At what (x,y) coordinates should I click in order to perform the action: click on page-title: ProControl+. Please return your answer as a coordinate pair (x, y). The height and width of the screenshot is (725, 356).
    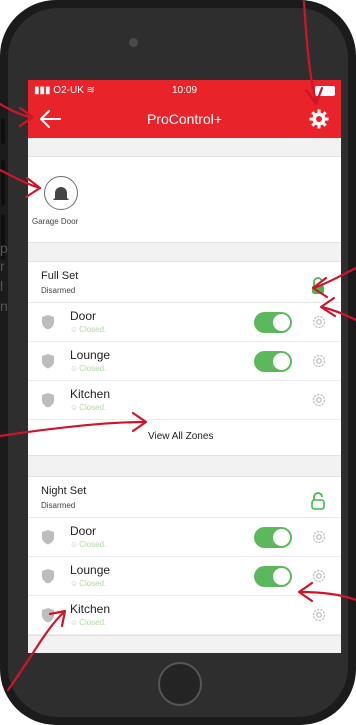
    Looking at the image, I should click on (184, 119).